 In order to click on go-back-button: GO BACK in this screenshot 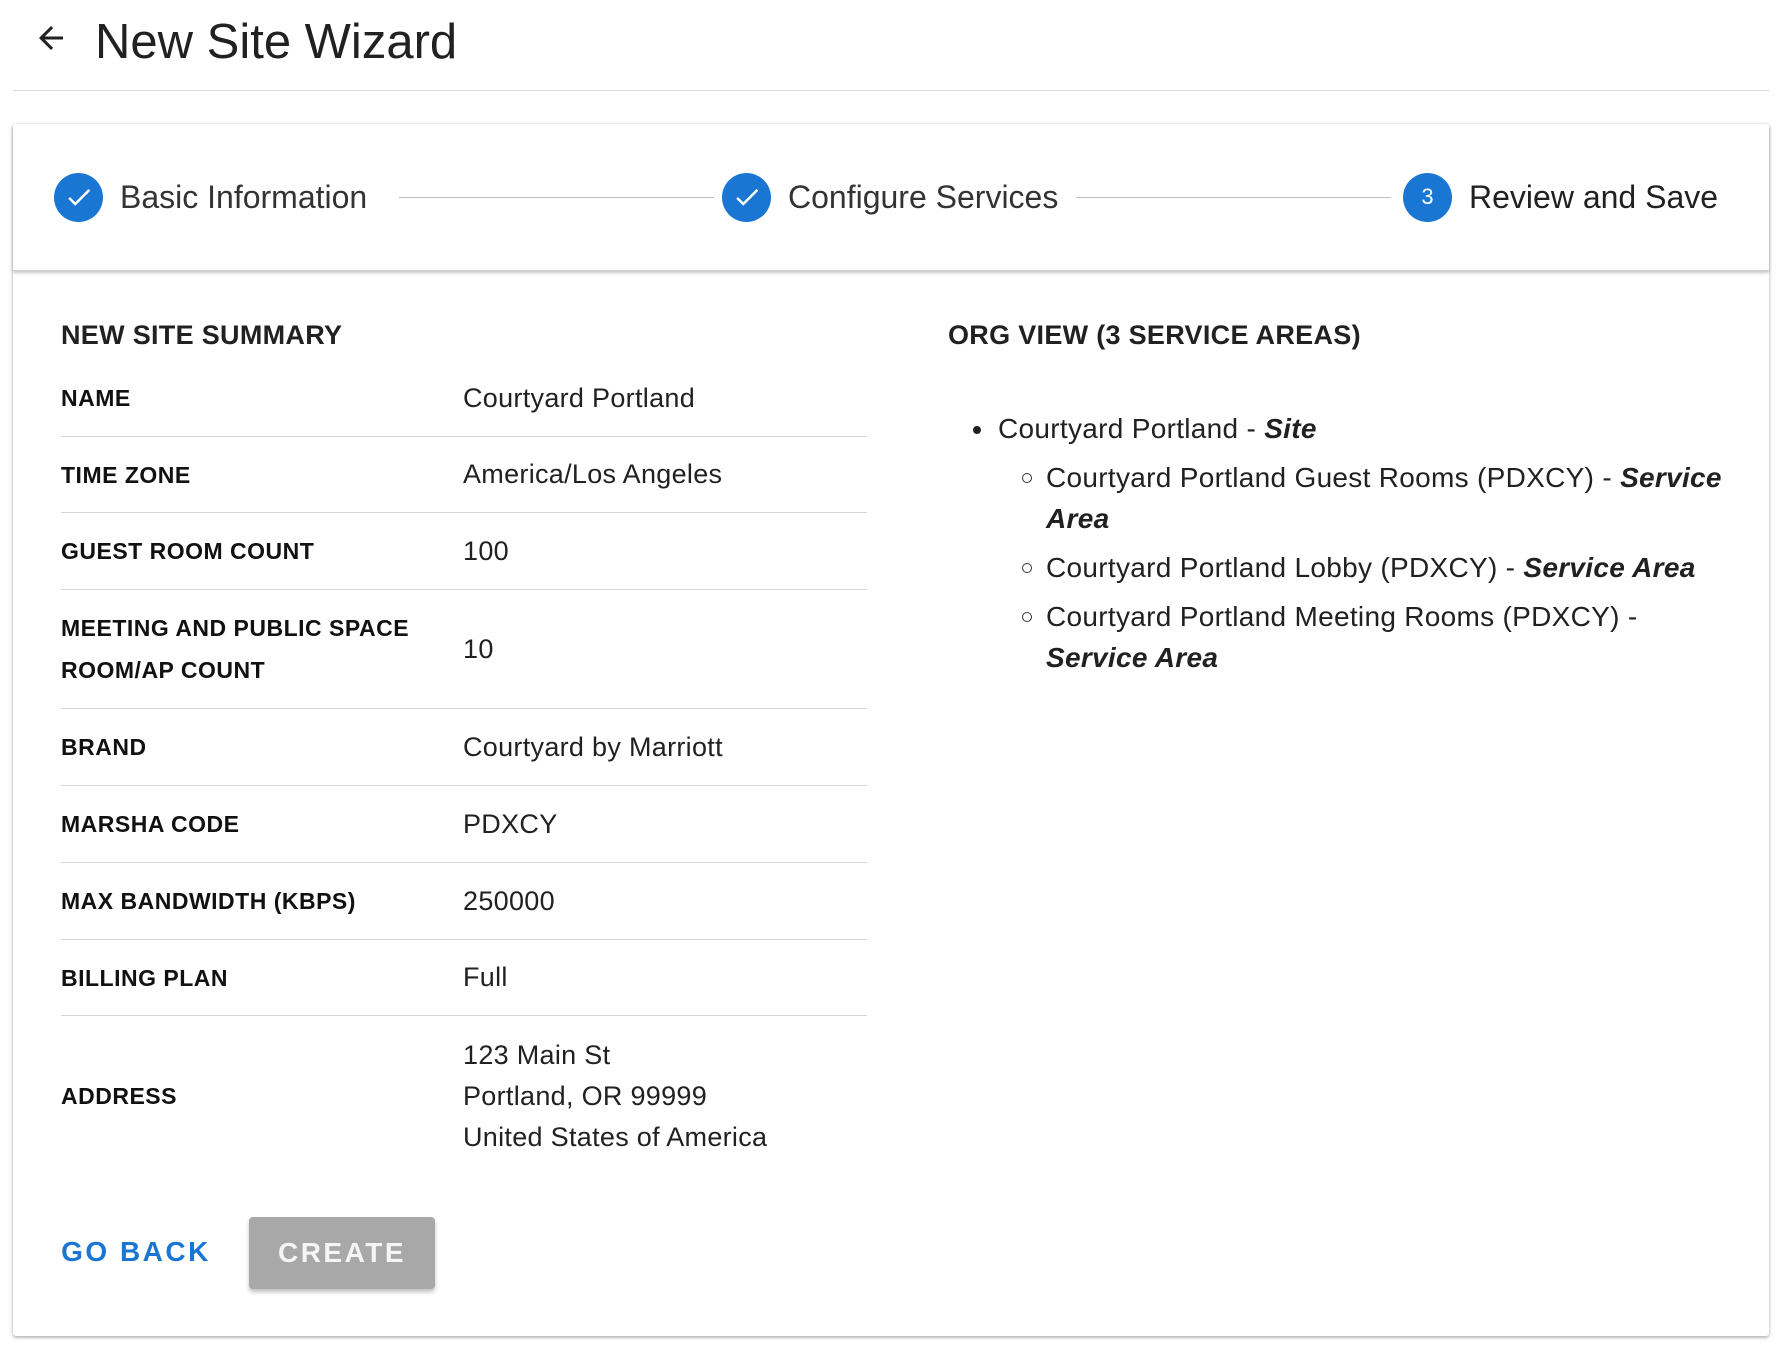, I will do `click(136, 1252)`.